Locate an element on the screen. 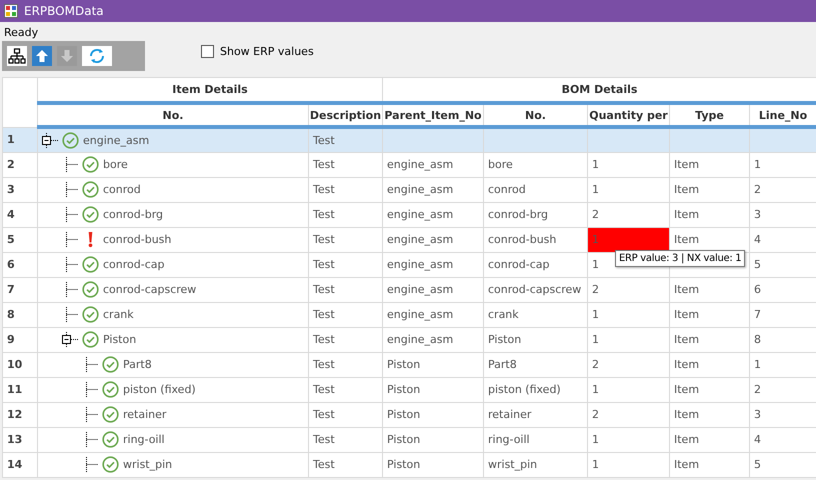 Image resolution: width=816 pixels, height=480 pixels. row-number: 6 is located at coordinates (20, 264).